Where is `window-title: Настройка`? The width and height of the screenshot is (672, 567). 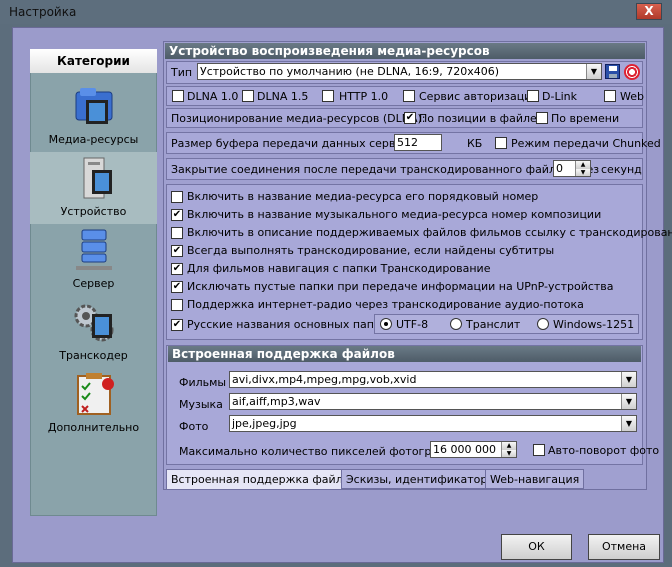 window-title: Настройка is located at coordinates (43, 12).